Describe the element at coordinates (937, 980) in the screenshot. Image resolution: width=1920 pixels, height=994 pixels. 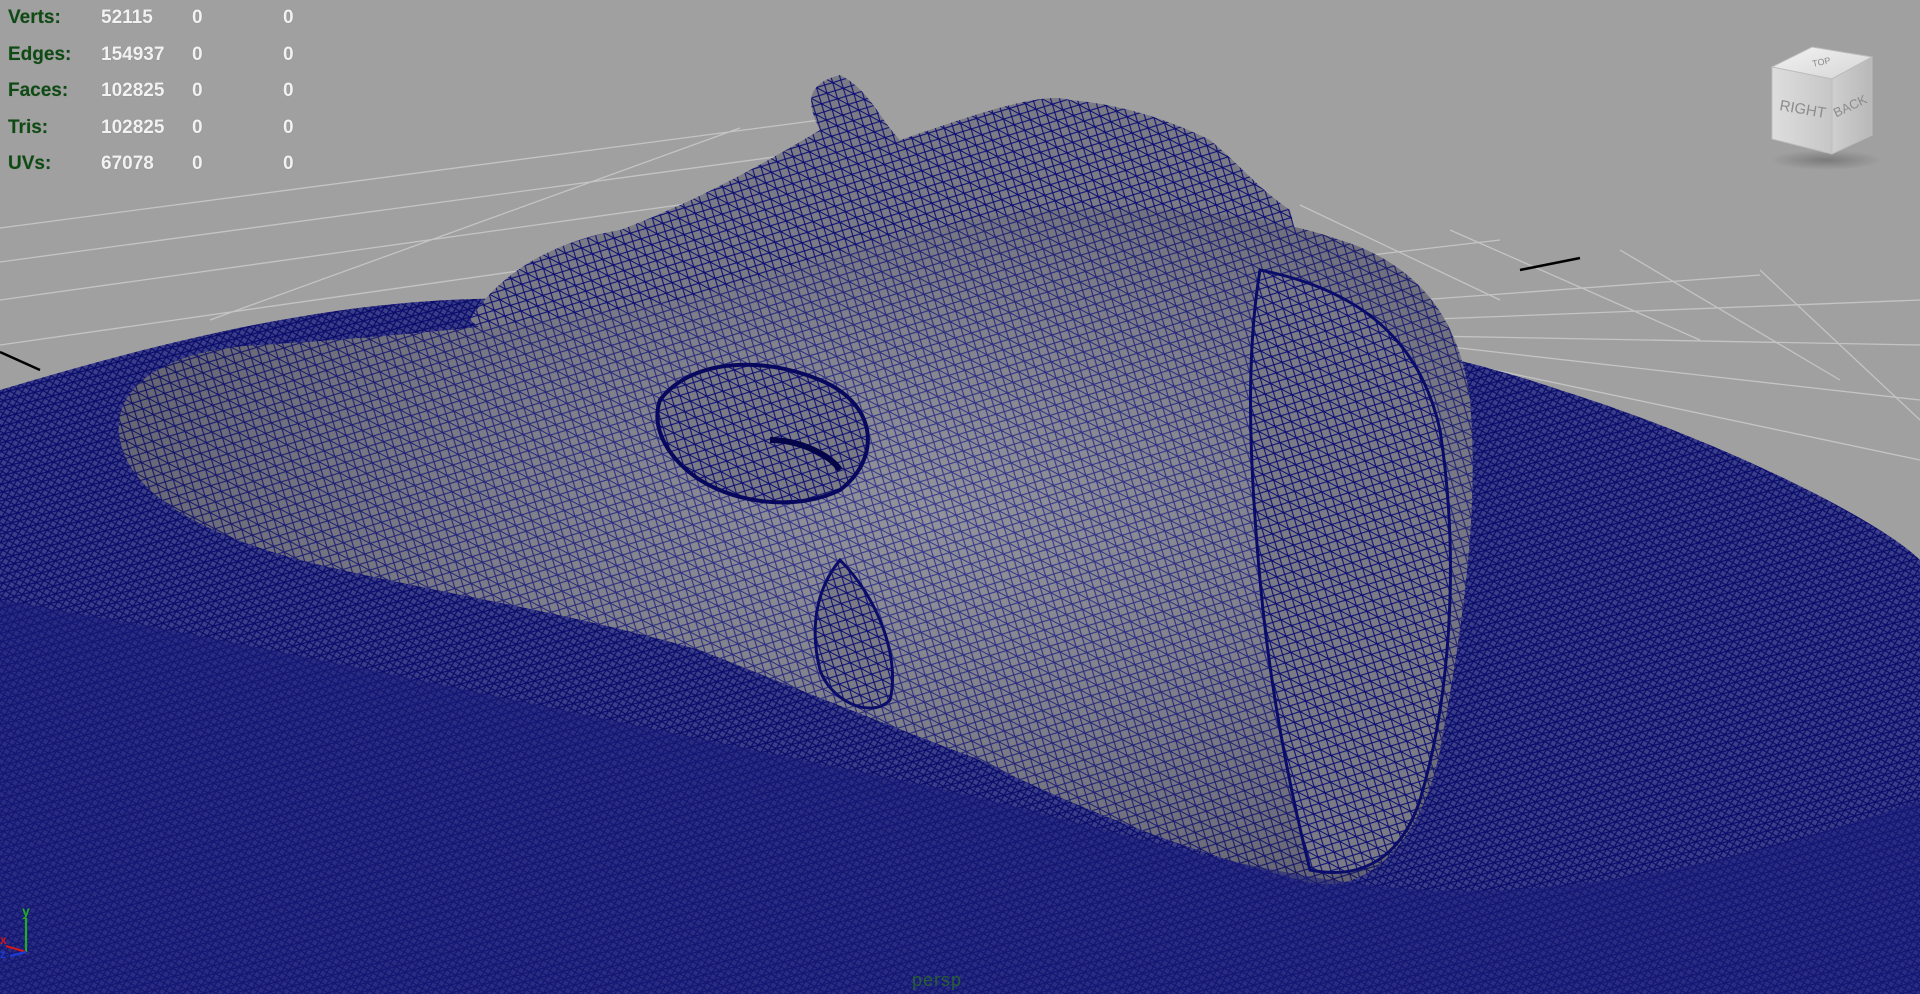
I see `camera-name-label: persp` at that location.